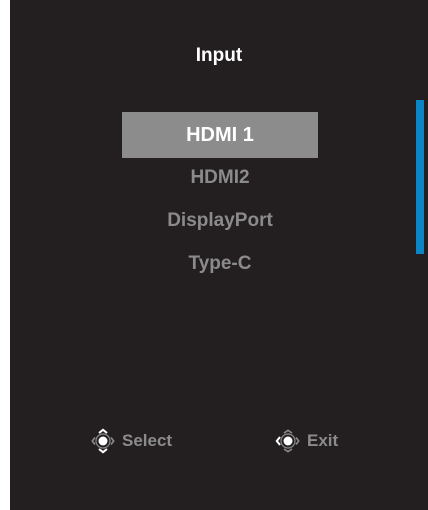  What do you see at coordinates (420, 177) in the screenshot?
I see `scrollbar` at bounding box center [420, 177].